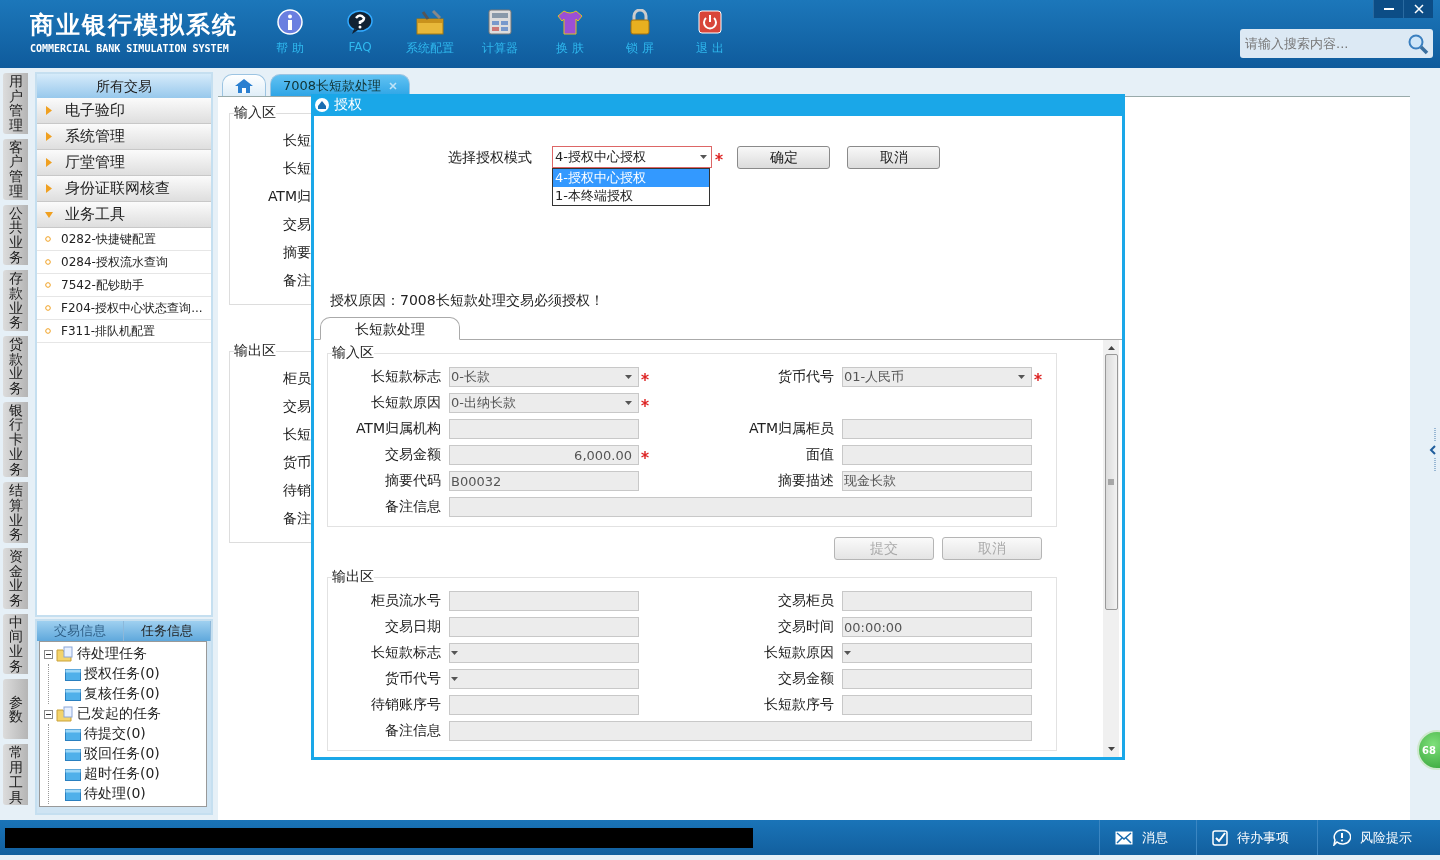 The image size is (1440, 860). I want to click on tree-item: 已发起的任务, so click(119, 714).